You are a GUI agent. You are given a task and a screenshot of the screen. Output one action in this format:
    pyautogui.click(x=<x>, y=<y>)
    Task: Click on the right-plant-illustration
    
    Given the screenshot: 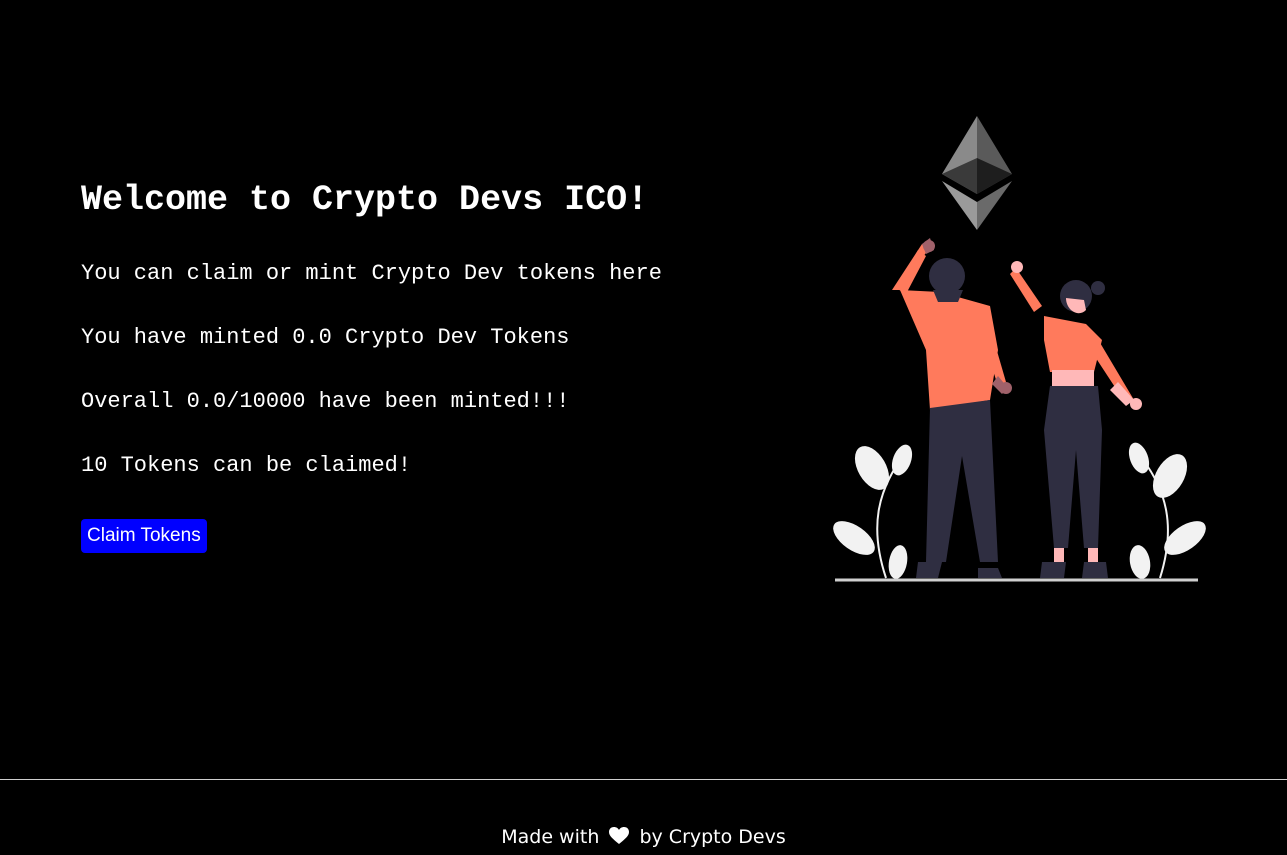 What is the action you would take?
    pyautogui.click(x=1167, y=510)
    